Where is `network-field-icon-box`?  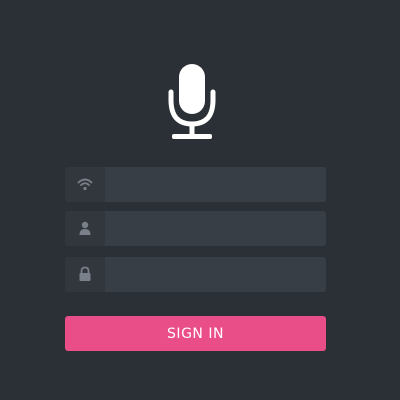 network-field-icon-box is located at coordinates (85, 184).